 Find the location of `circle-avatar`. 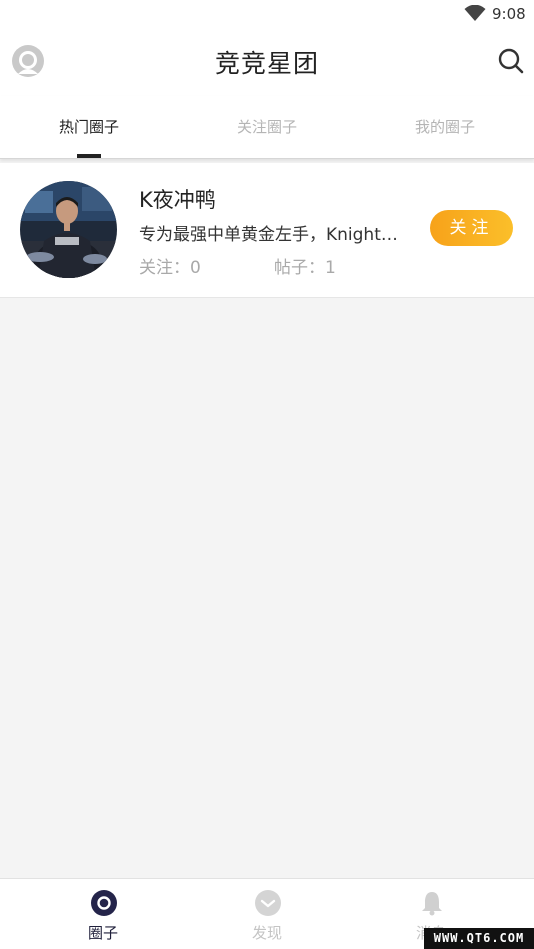

circle-avatar is located at coordinates (68, 229).